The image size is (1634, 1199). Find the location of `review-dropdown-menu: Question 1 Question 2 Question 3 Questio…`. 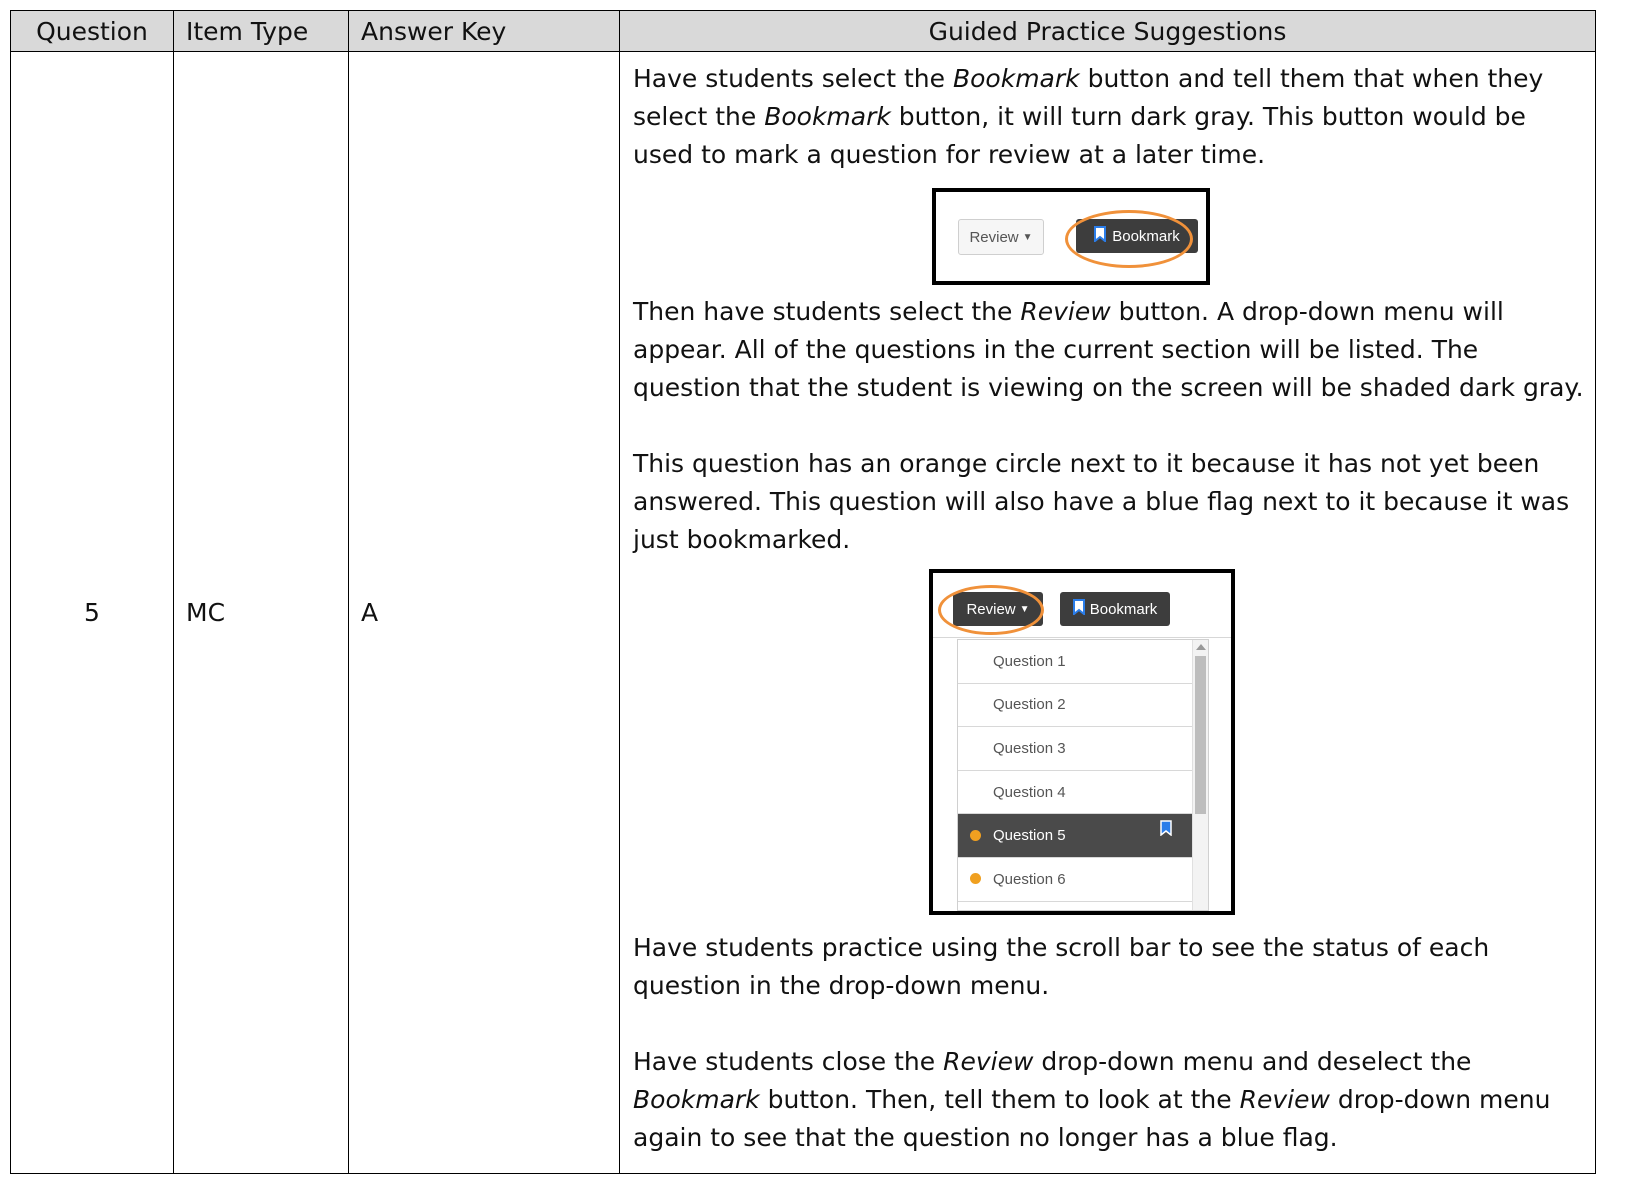

review-dropdown-menu: Question 1 Question 2 Question 3 Questio… is located at coordinates (1083, 775).